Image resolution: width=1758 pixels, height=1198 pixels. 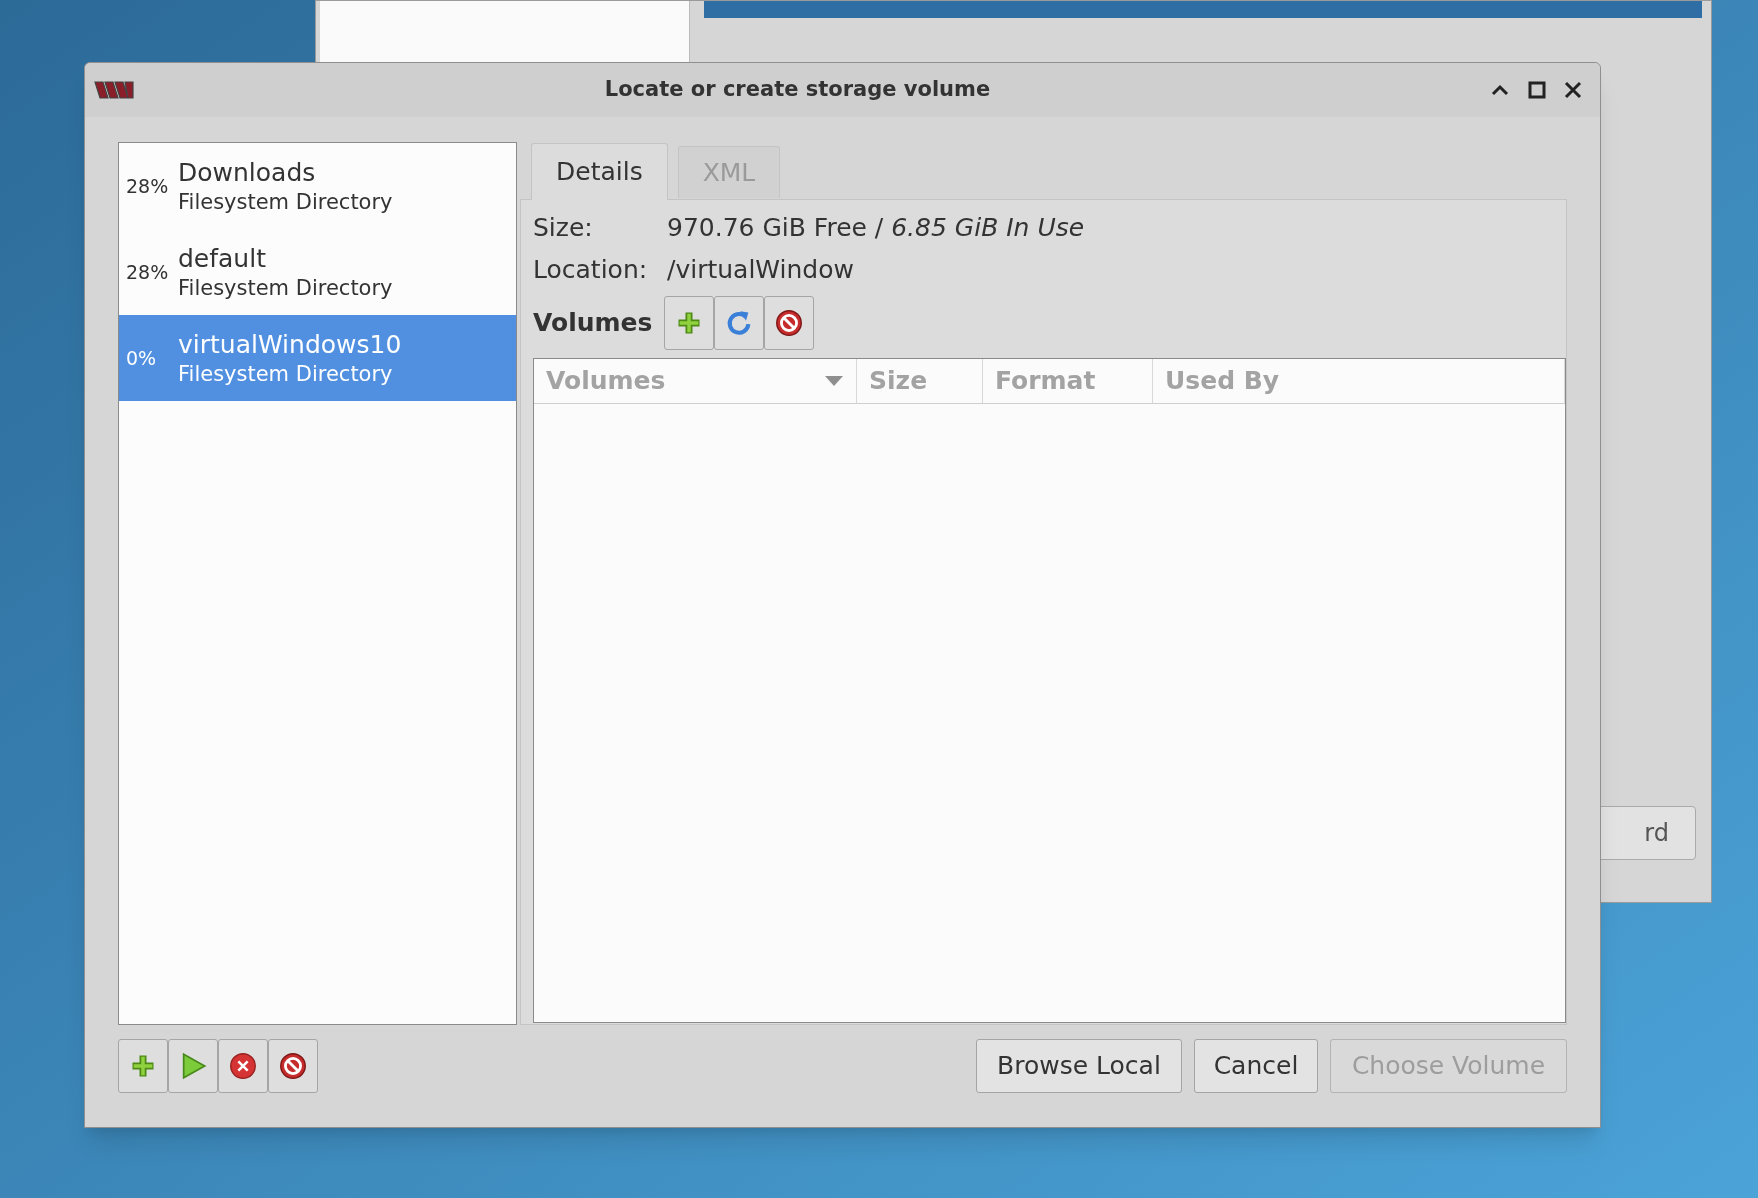 I want to click on volumes-label: Volumes, so click(x=593, y=323).